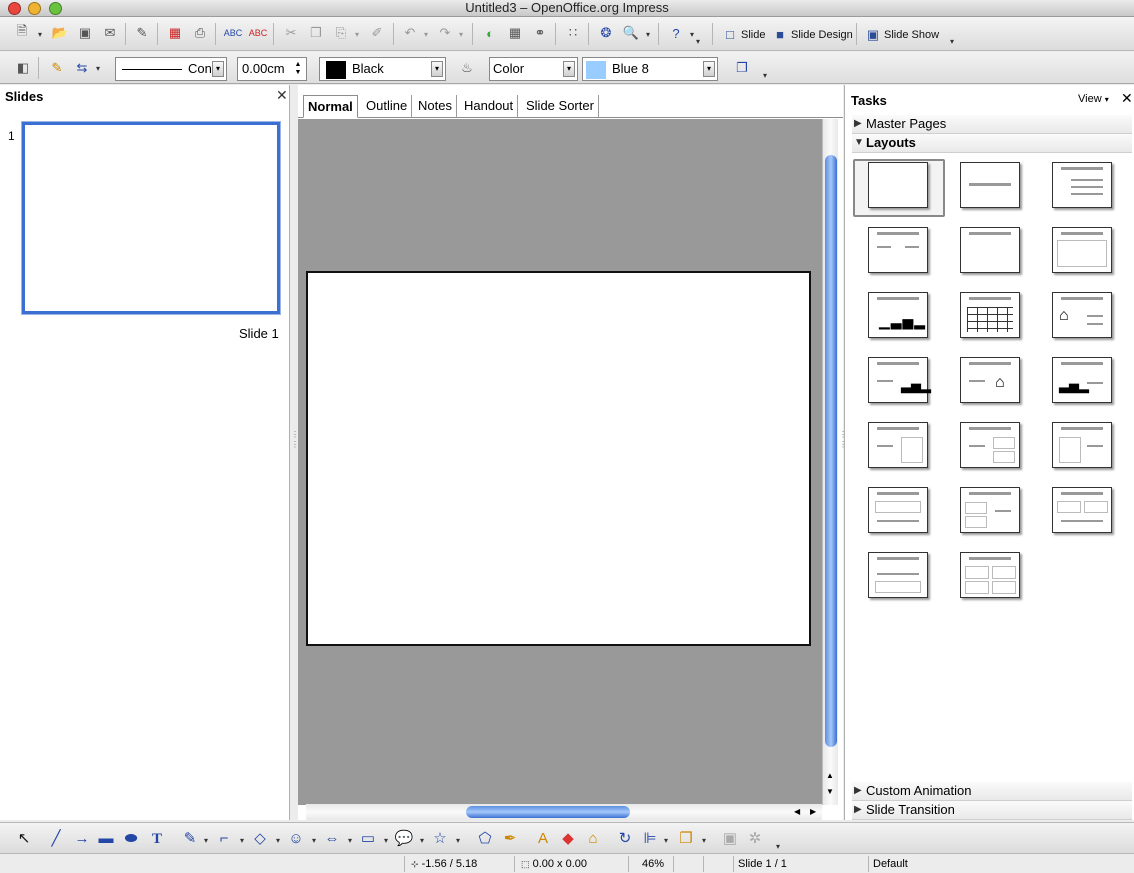  What do you see at coordinates (34, 8) in the screenshot?
I see `minimize-window-button` at bounding box center [34, 8].